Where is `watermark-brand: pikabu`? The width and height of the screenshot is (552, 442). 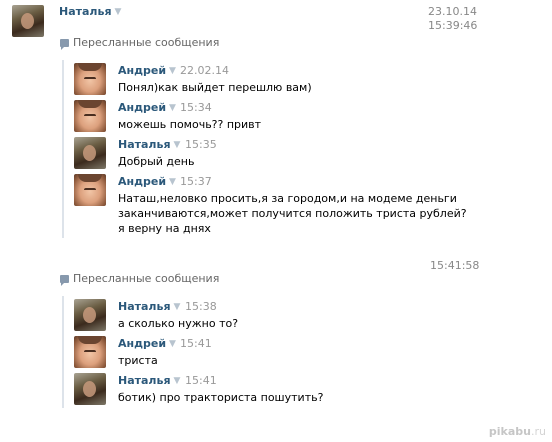 watermark-brand: pikabu is located at coordinates (509, 431).